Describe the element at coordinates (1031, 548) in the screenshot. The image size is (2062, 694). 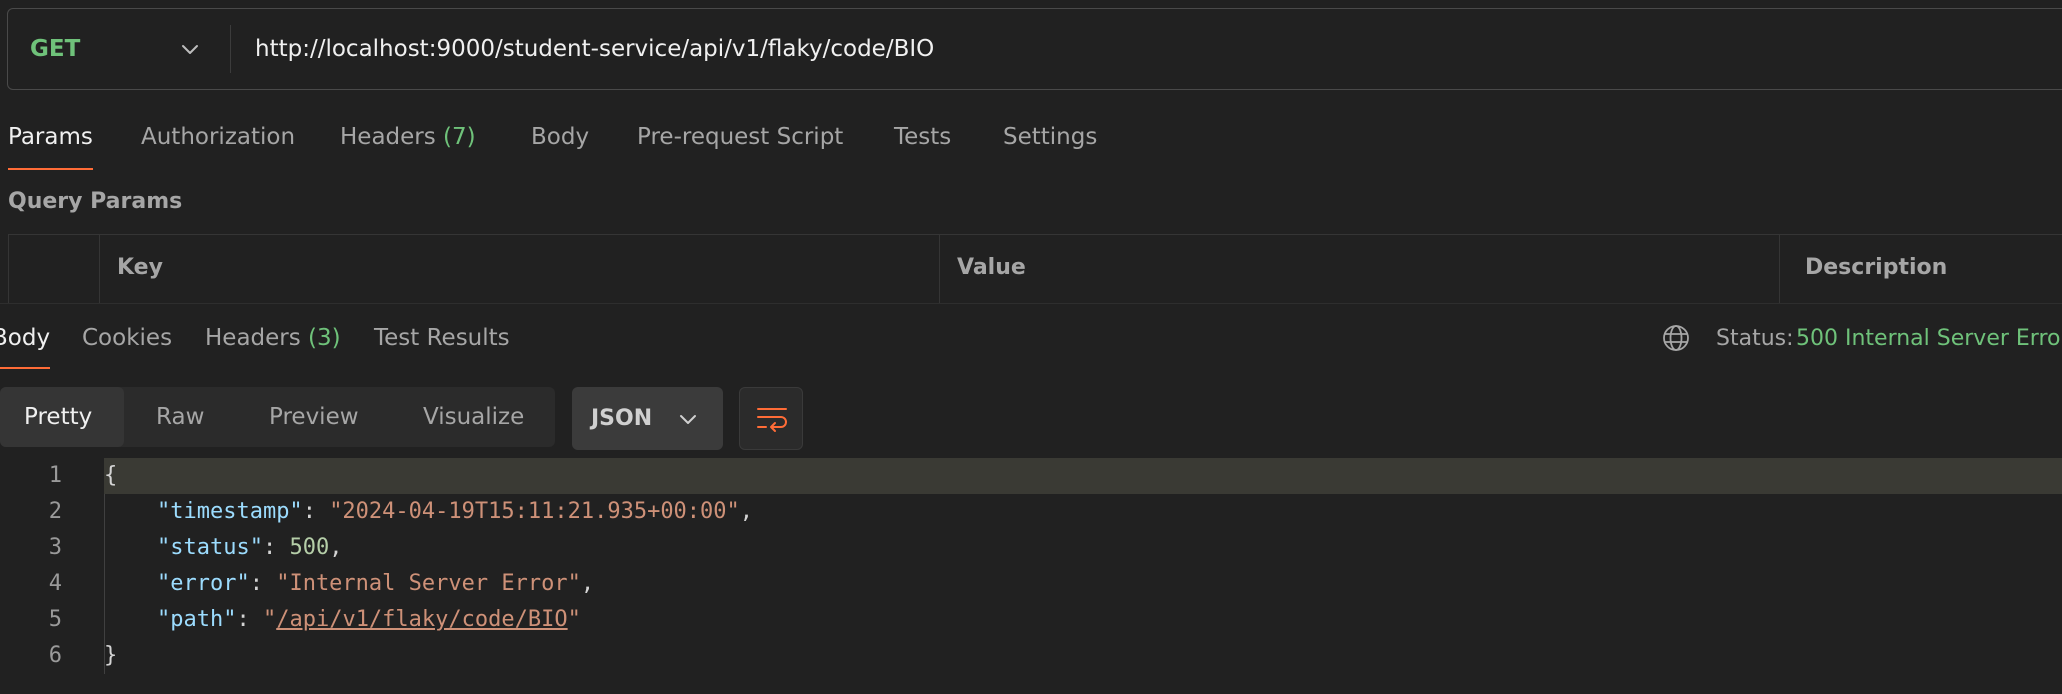
I see `code-line: 3 "status": 500,` at that location.